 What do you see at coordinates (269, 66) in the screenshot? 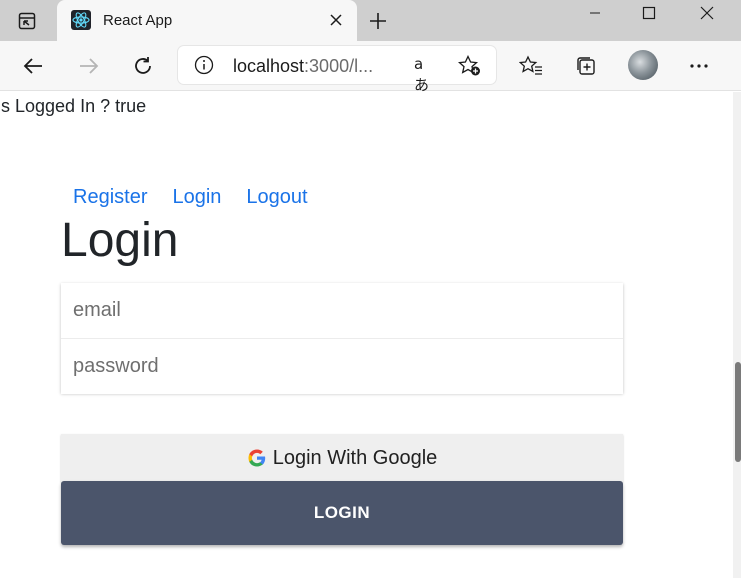
I see `url-host: localhost` at bounding box center [269, 66].